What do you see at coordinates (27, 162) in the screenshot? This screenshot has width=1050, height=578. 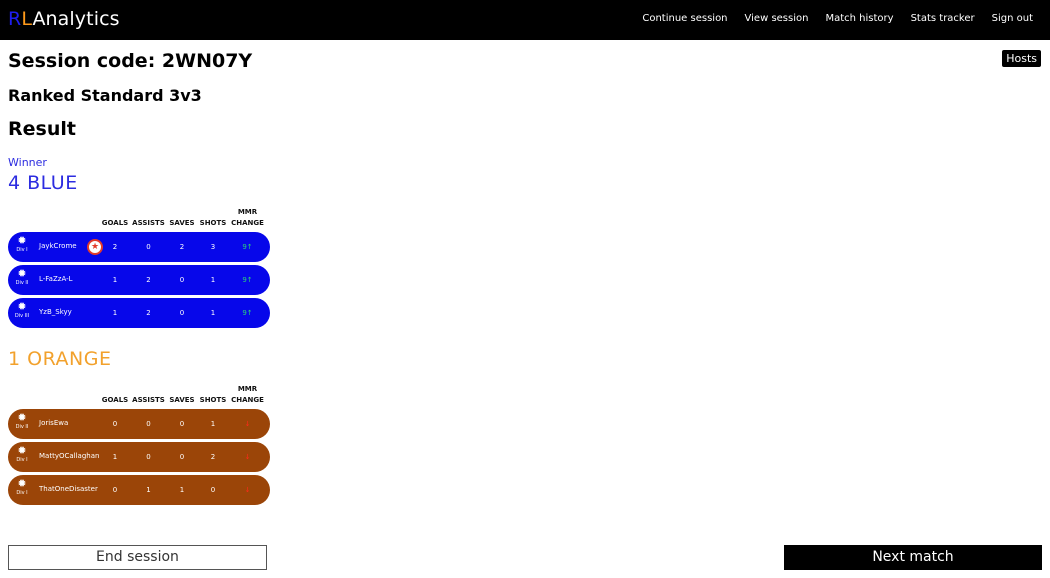 I see `winner-label: Winner` at bounding box center [27, 162].